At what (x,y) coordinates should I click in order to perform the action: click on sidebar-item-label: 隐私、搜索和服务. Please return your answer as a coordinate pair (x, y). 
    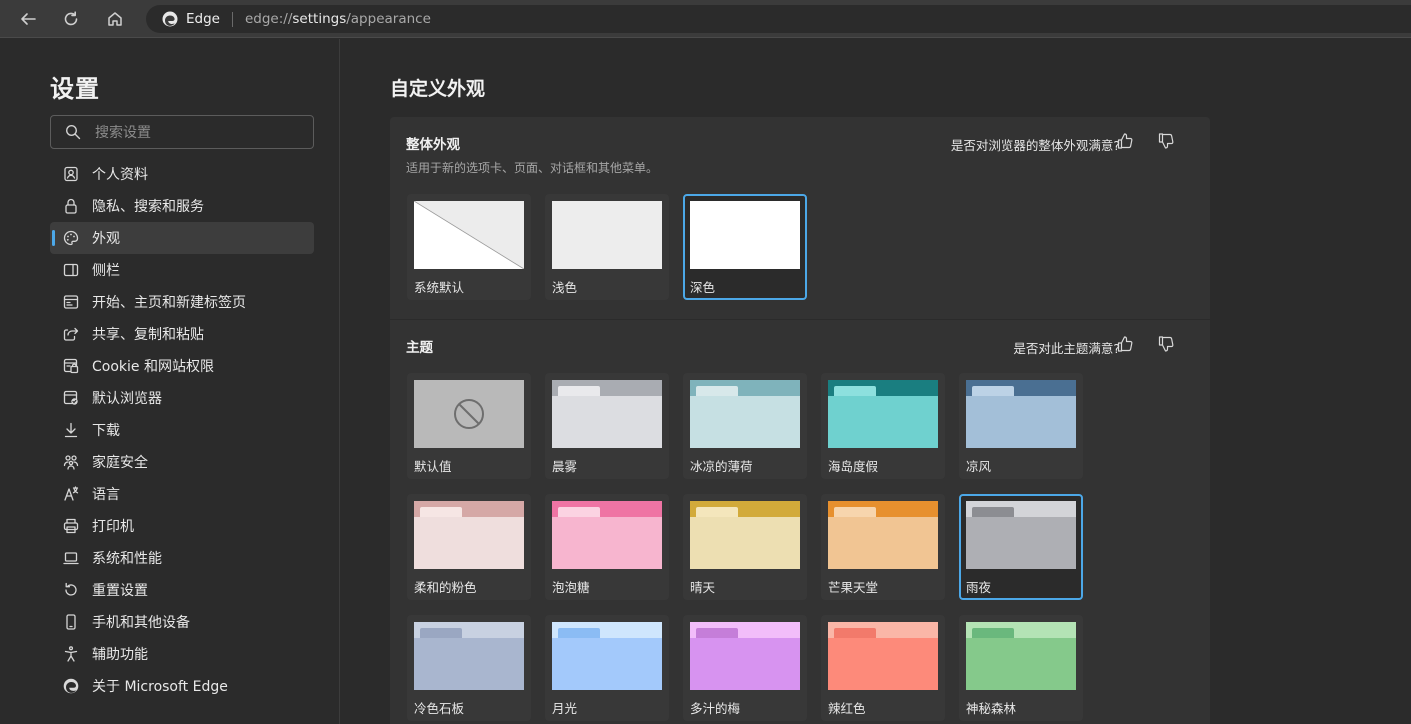
    Looking at the image, I should click on (148, 207).